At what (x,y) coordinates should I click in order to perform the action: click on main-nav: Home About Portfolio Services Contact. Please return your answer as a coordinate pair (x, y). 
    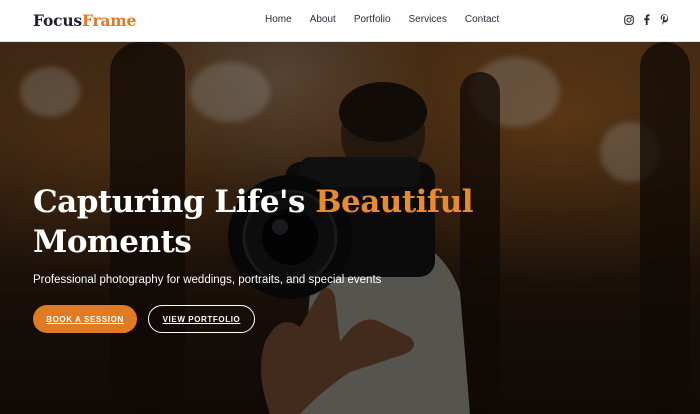
    Looking at the image, I should click on (391, 19).